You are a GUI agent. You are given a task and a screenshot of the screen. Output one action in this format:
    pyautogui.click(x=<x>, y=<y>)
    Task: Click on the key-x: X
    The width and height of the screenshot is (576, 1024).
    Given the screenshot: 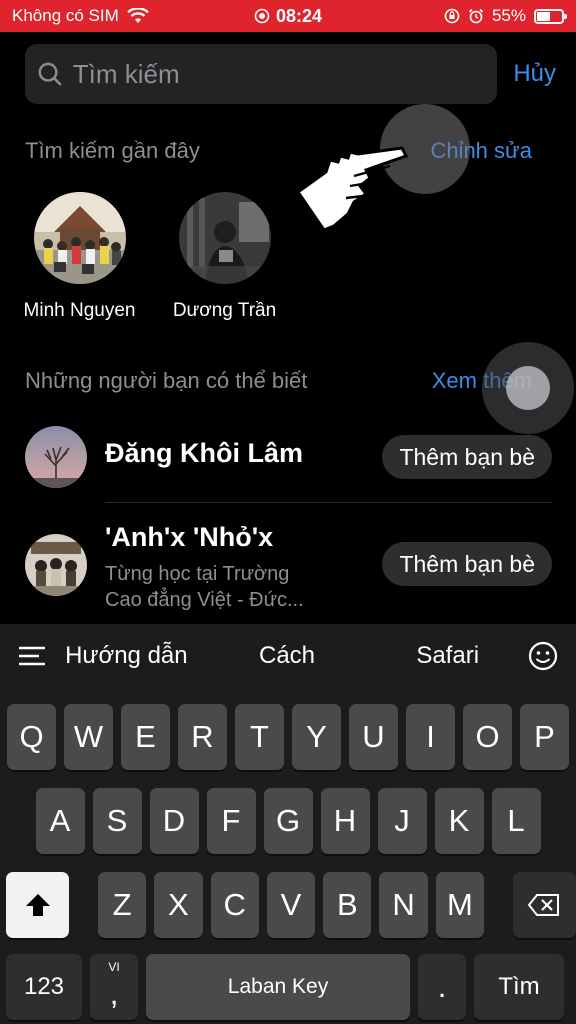 What is the action you would take?
    pyautogui.click(x=178, y=905)
    